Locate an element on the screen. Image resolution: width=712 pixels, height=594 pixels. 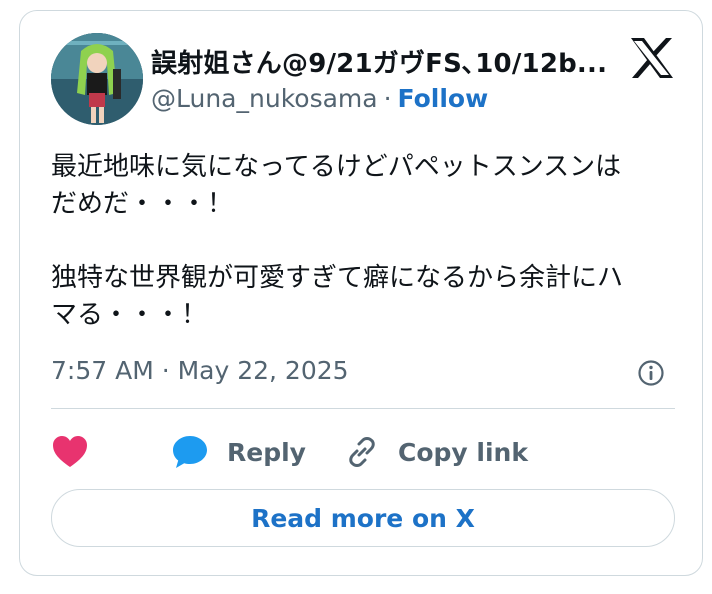
x-logo-icon is located at coordinates (652, 58).